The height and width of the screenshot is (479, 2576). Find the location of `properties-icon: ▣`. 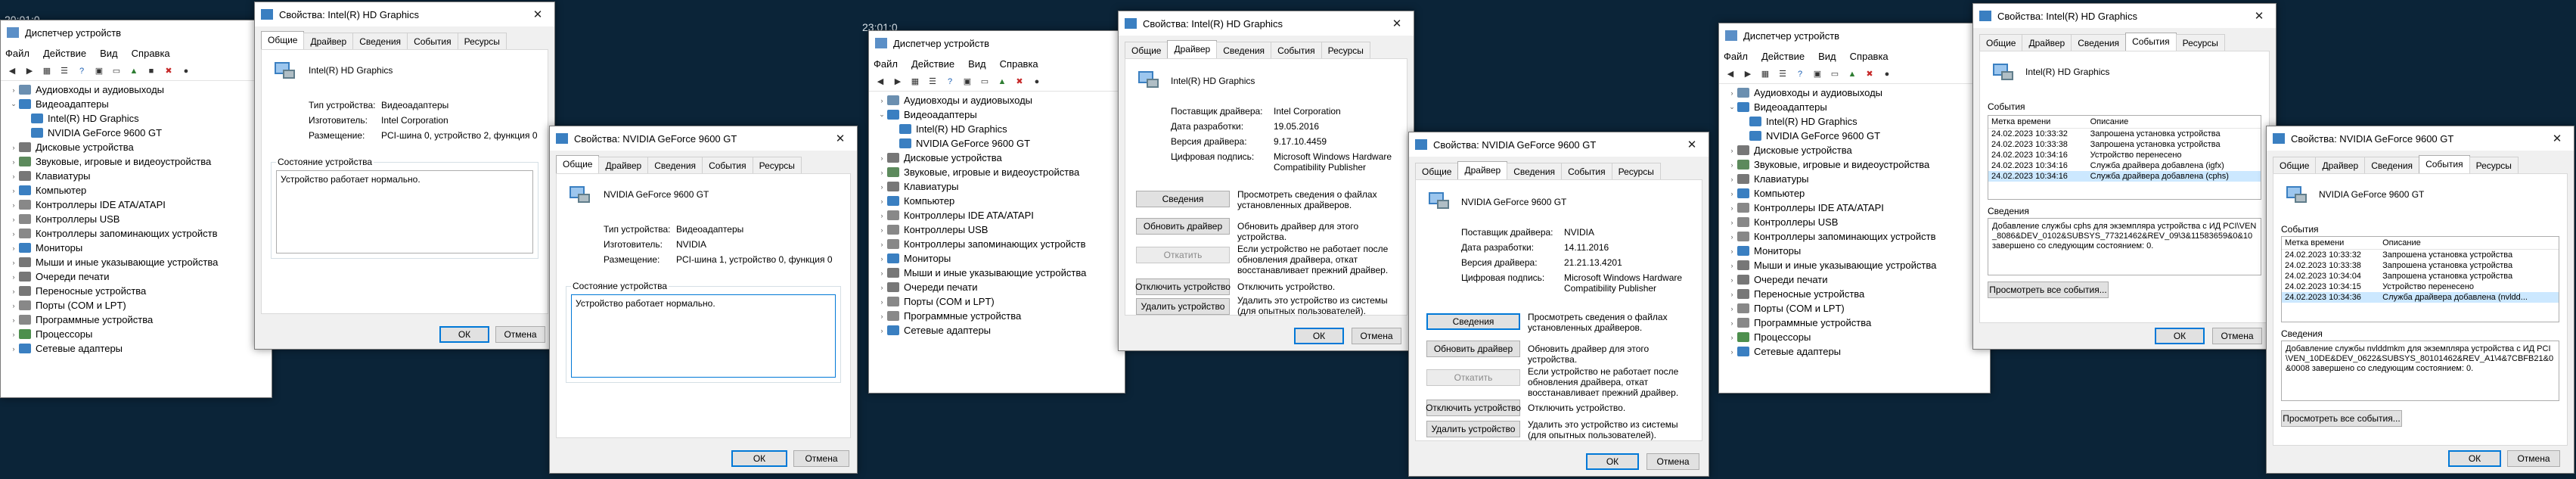

properties-icon: ▣ is located at coordinates (967, 82).